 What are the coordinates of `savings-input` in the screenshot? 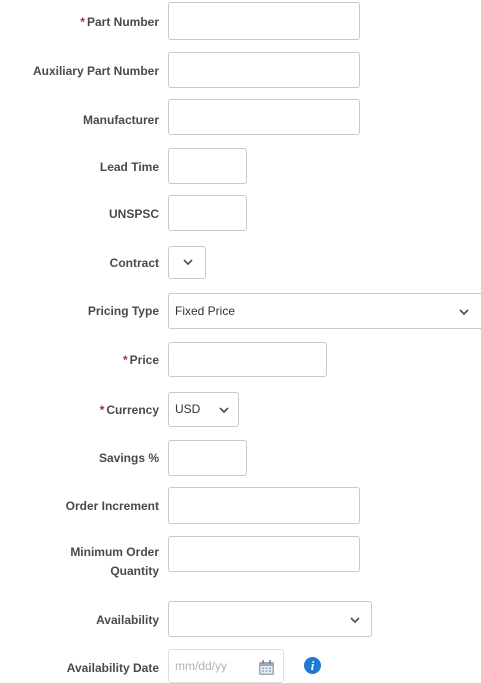 It's located at (207, 458).